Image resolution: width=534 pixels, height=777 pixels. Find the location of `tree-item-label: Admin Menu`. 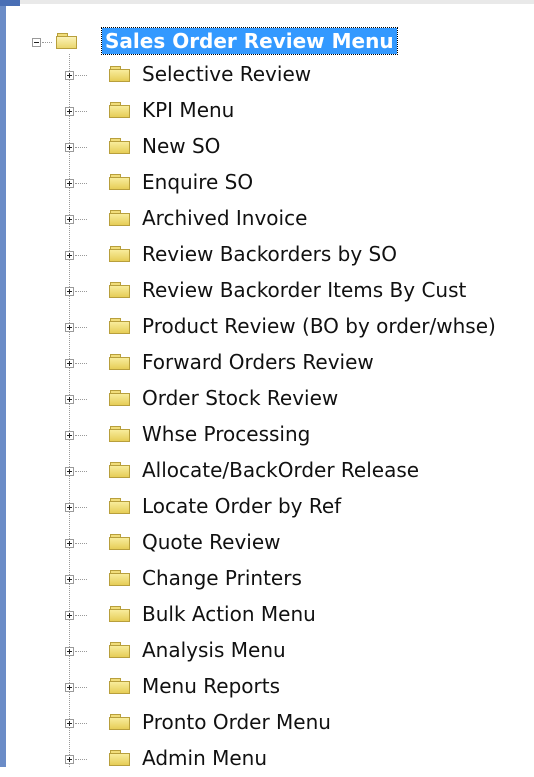

tree-item-label: Admin Menu is located at coordinates (204, 758).